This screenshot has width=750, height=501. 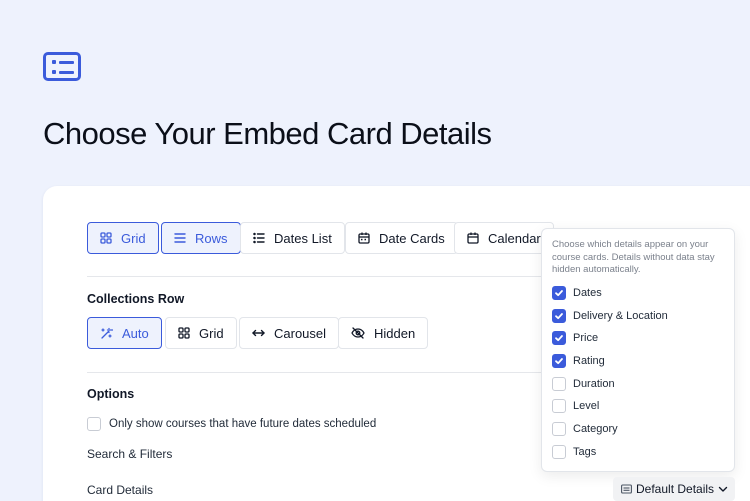 I want to click on collections-hidden-button: Hidden, so click(x=383, y=333).